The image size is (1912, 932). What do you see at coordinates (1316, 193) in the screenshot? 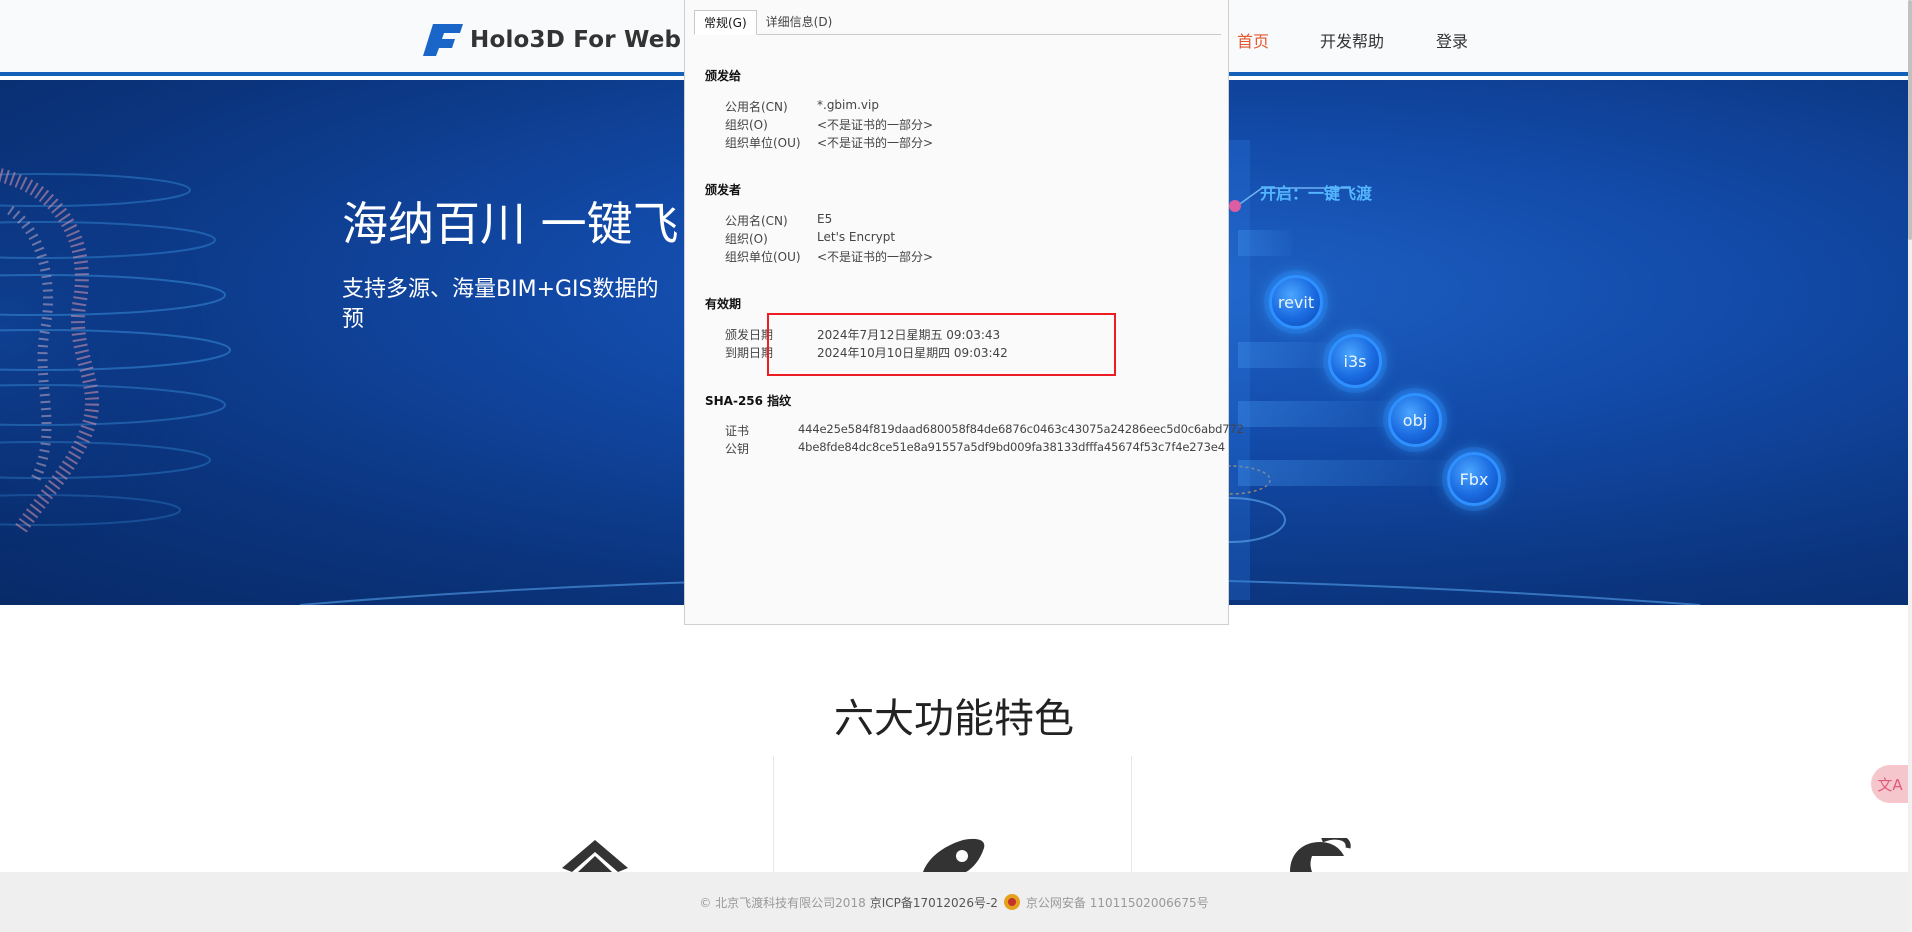
I see `hero-kicker: 开启：一键飞渡` at bounding box center [1316, 193].